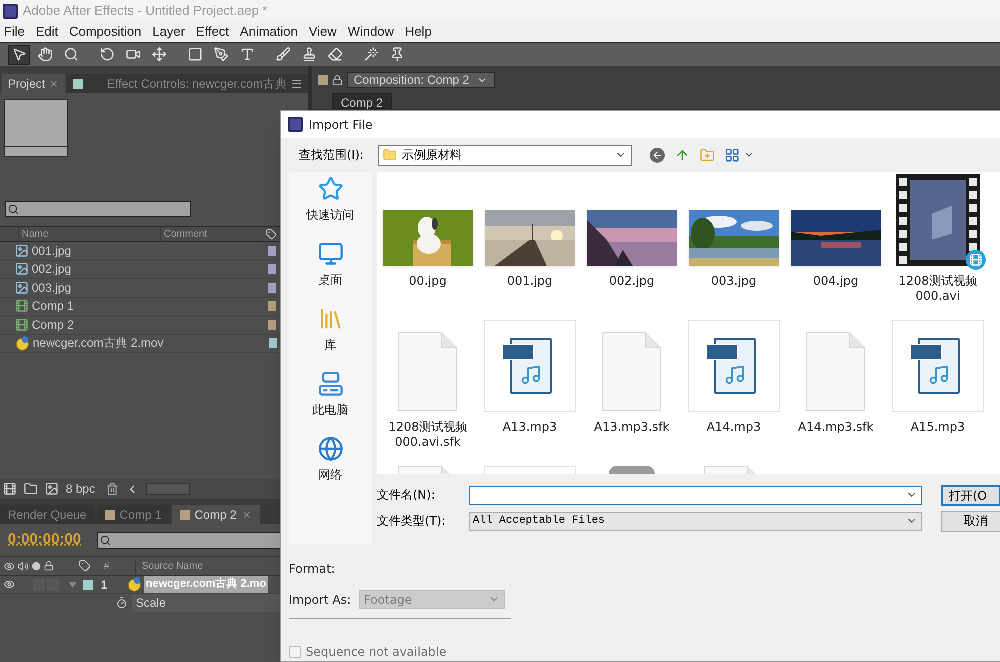  Describe the element at coordinates (632, 281) in the screenshot. I see `file-name: 002.jpg` at that location.